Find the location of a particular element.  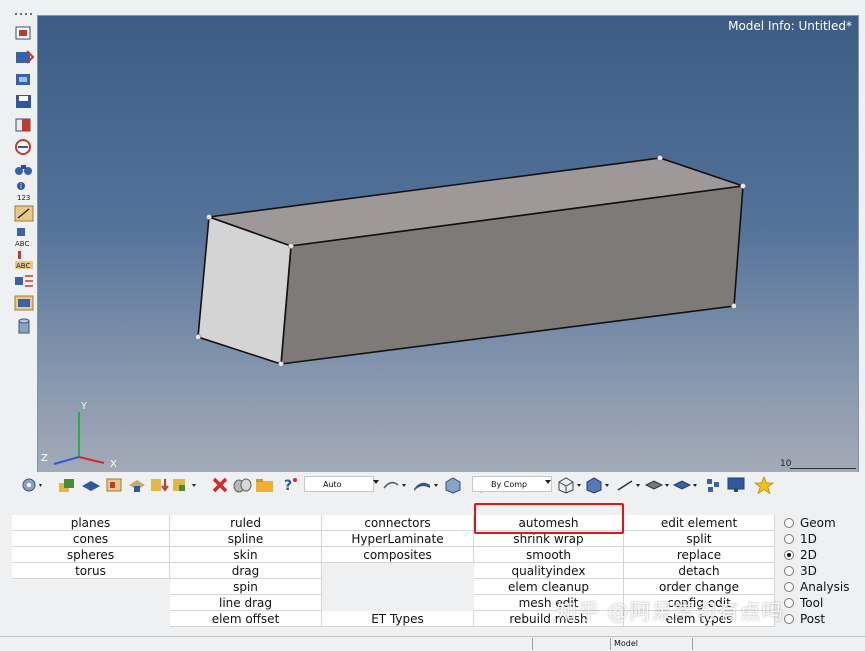

mesh-cube-icon is located at coordinates (598, 485).